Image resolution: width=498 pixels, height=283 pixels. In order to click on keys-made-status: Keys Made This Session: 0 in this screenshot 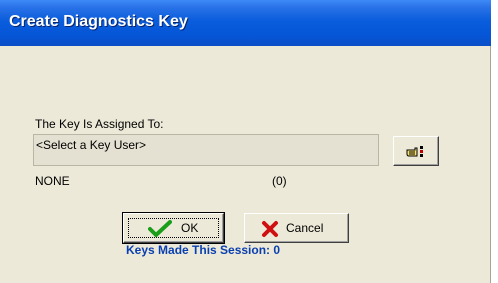, I will do `click(203, 250)`.